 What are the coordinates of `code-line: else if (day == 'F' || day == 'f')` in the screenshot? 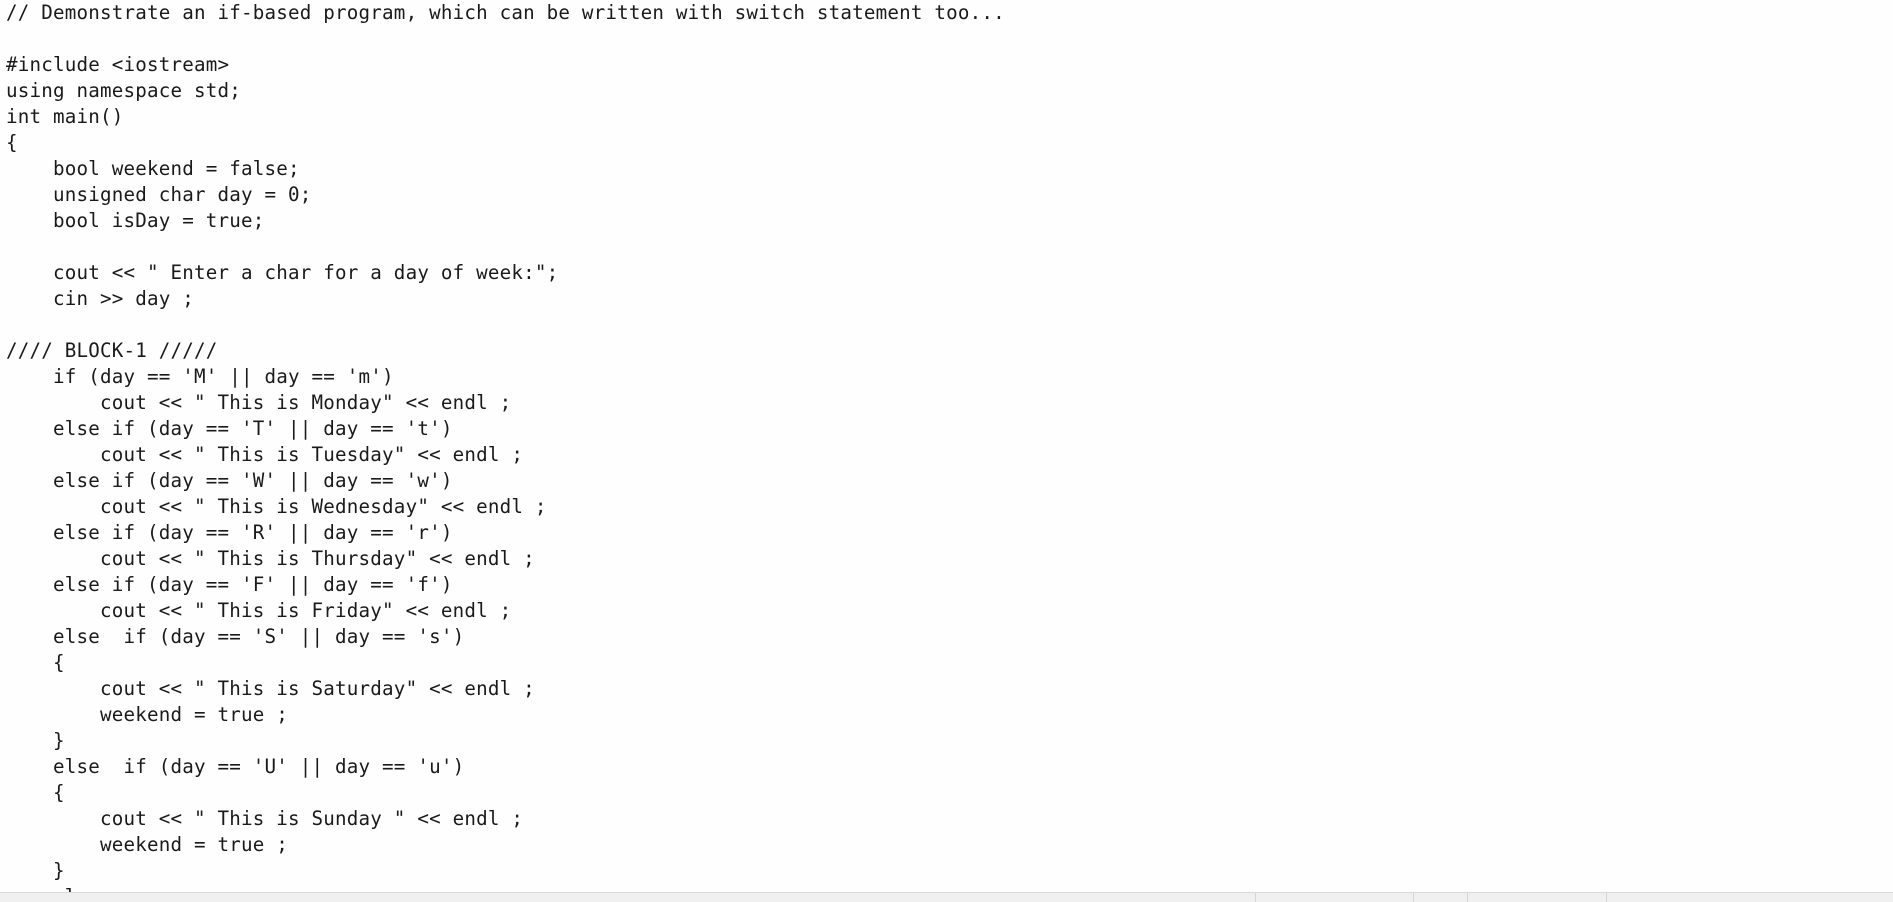 It's located at (229, 584).